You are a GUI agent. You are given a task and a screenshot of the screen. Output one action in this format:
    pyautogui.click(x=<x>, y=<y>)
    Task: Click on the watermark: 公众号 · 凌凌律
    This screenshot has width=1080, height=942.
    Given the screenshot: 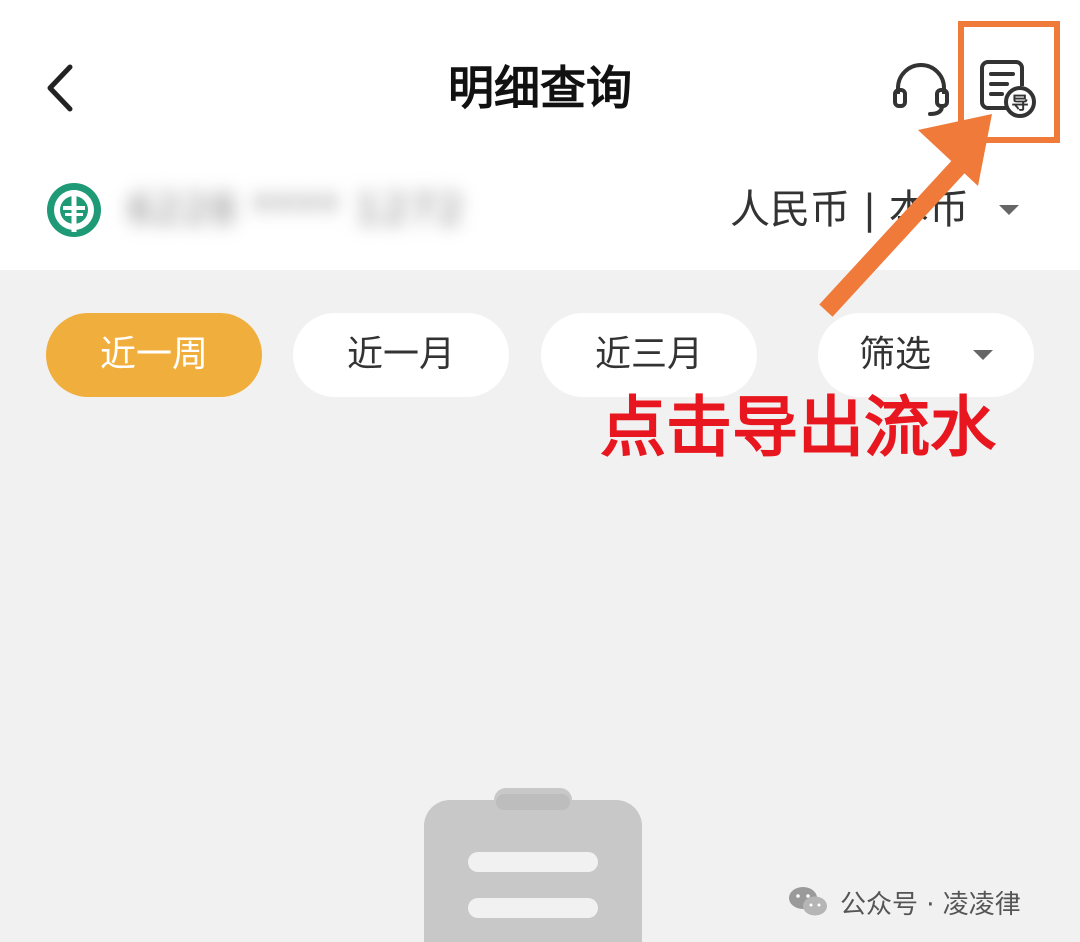 What is the action you would take?
    pyautogui.click(x=923, y=902)
    